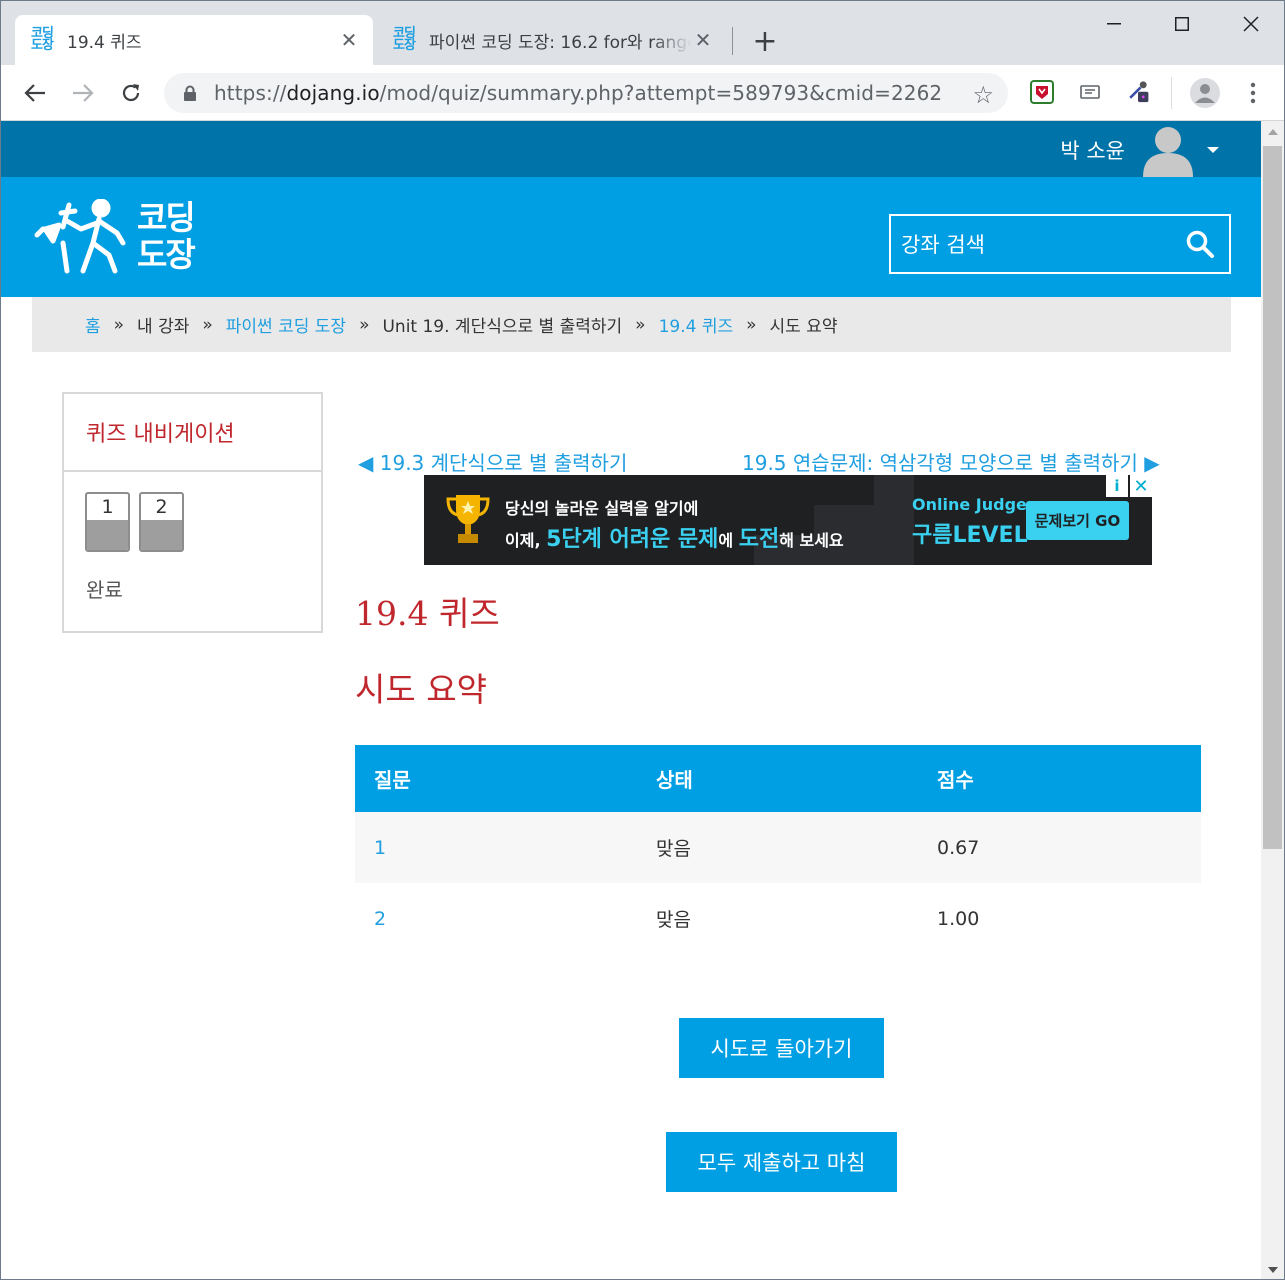 The height and width of the screenshot is (1280, 1285). What do you see at coordinates (778, 778) in the screenshot?
I see `table-header-row: 질문 상태 점수` at bounding box center [778, 778].